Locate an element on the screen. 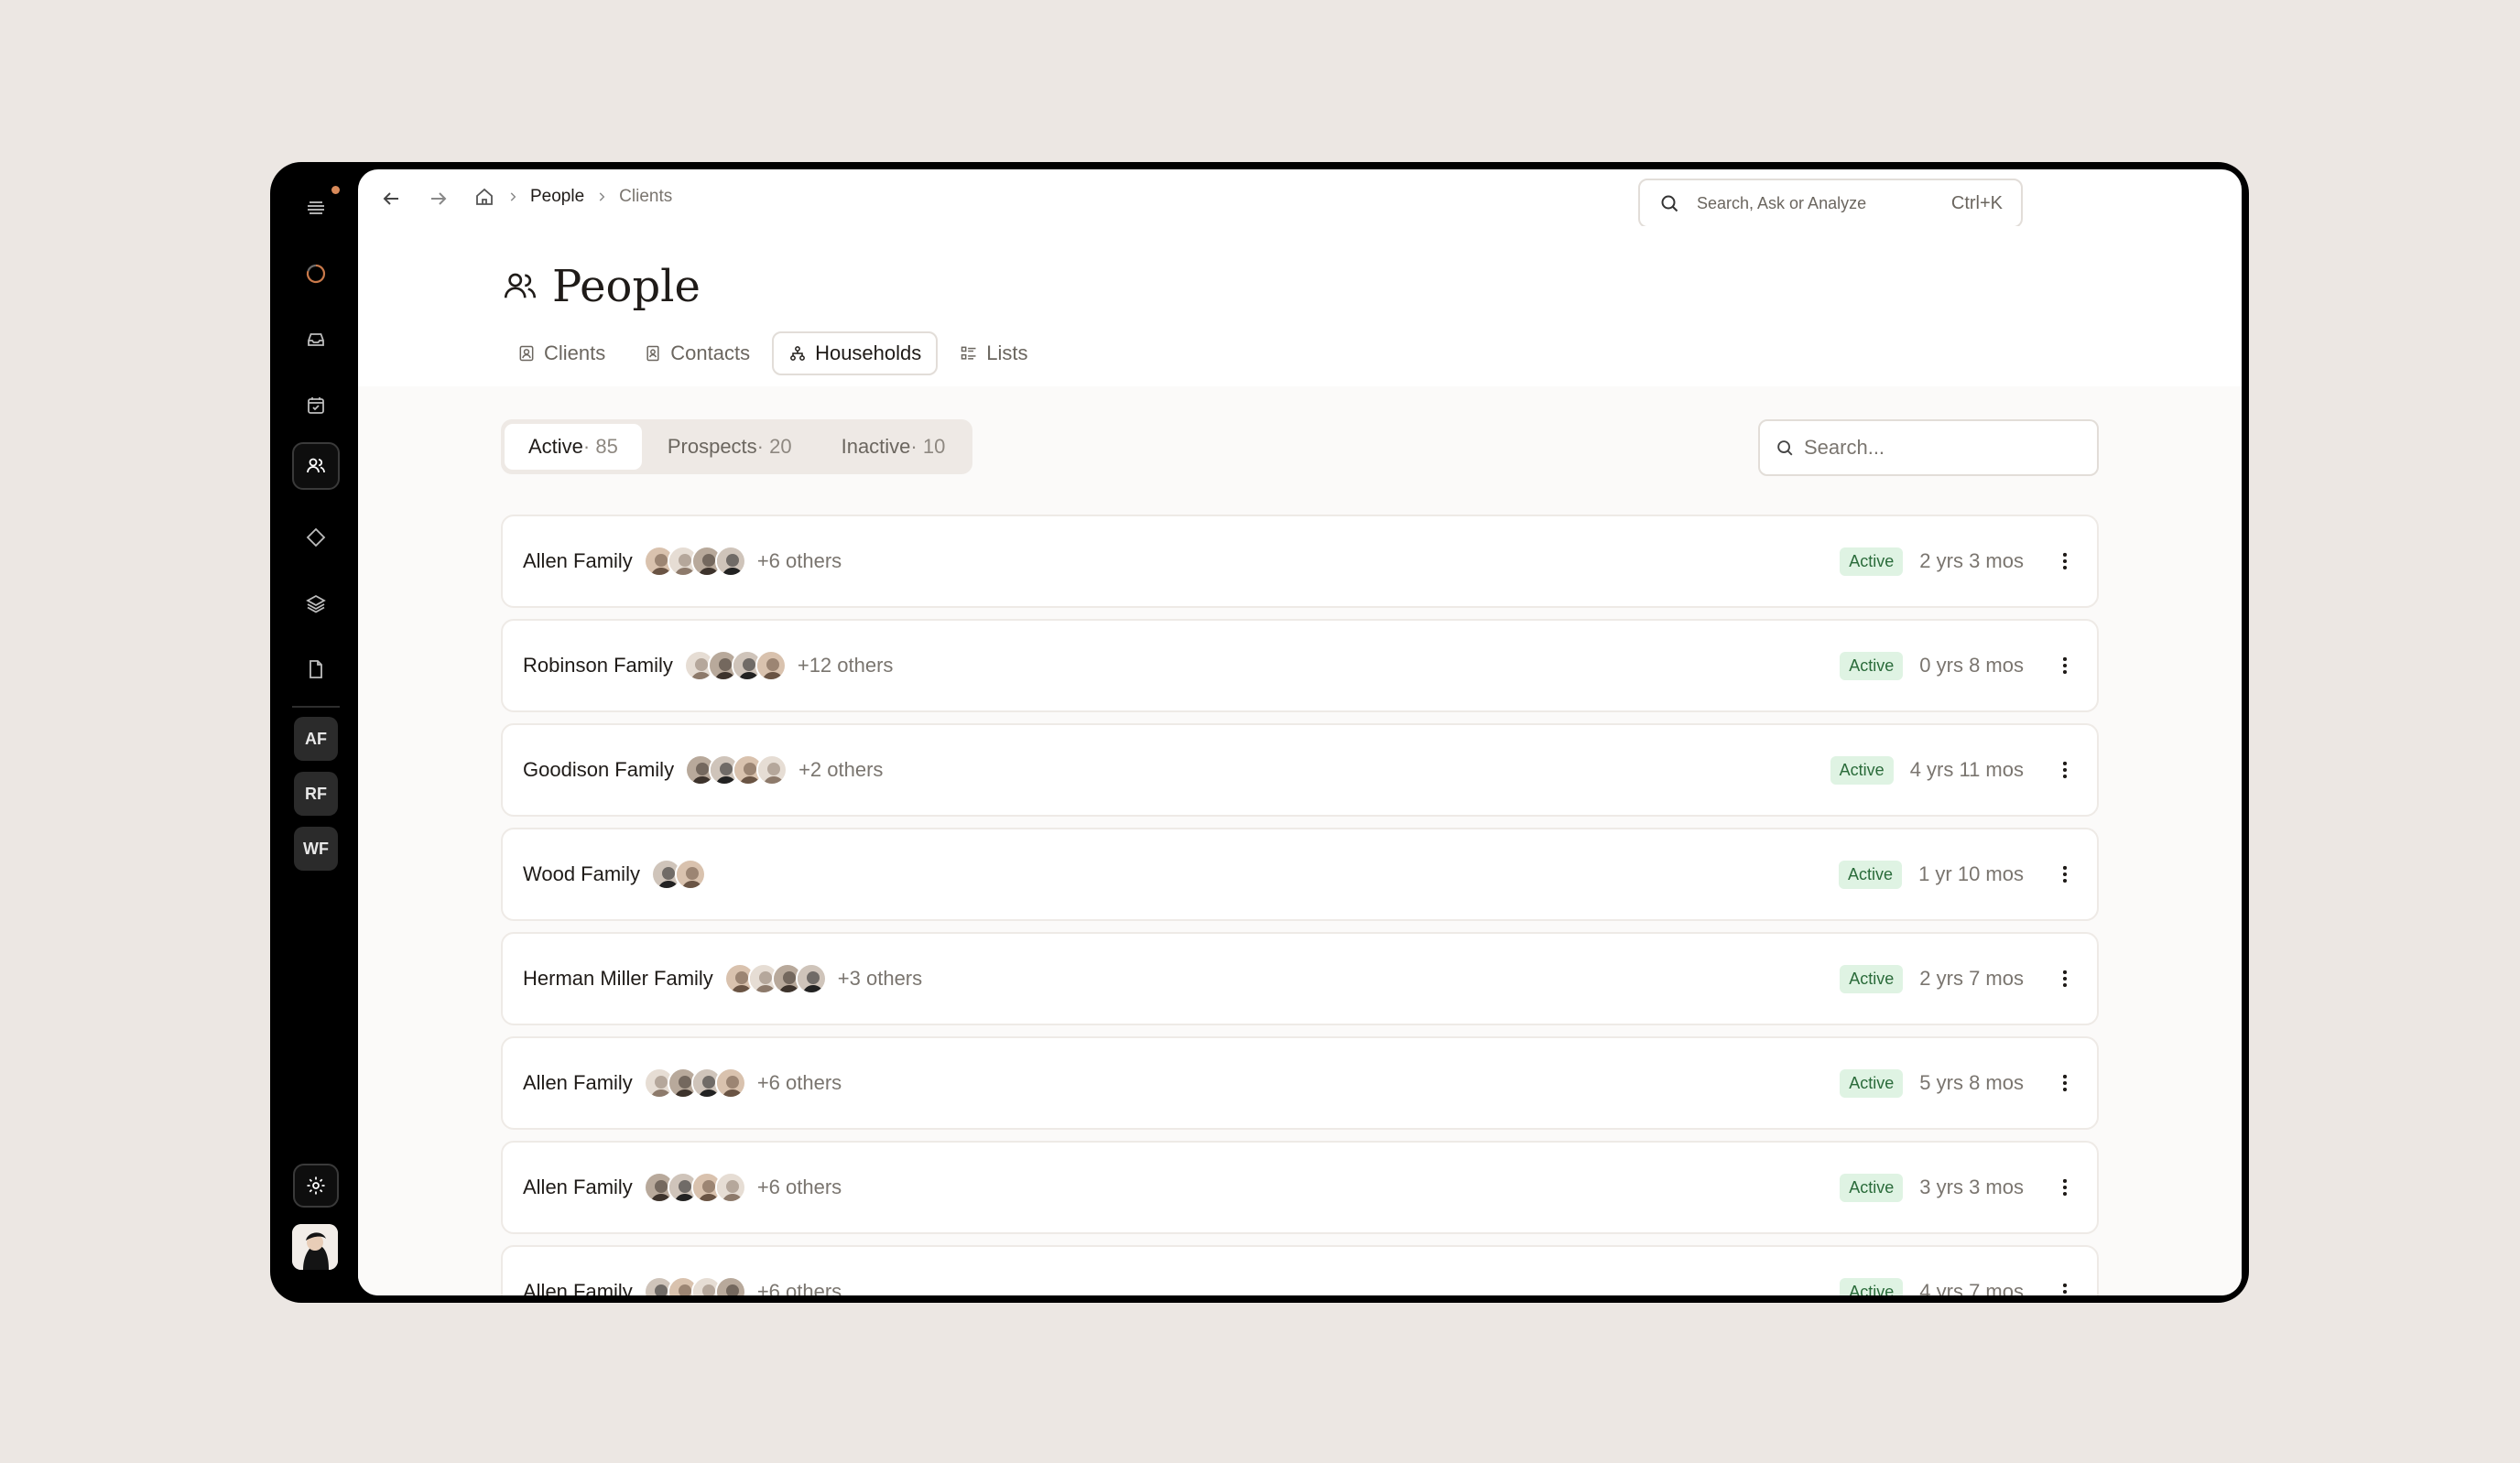  tab-contacts: Contacts is located at coordinates (696, 353).